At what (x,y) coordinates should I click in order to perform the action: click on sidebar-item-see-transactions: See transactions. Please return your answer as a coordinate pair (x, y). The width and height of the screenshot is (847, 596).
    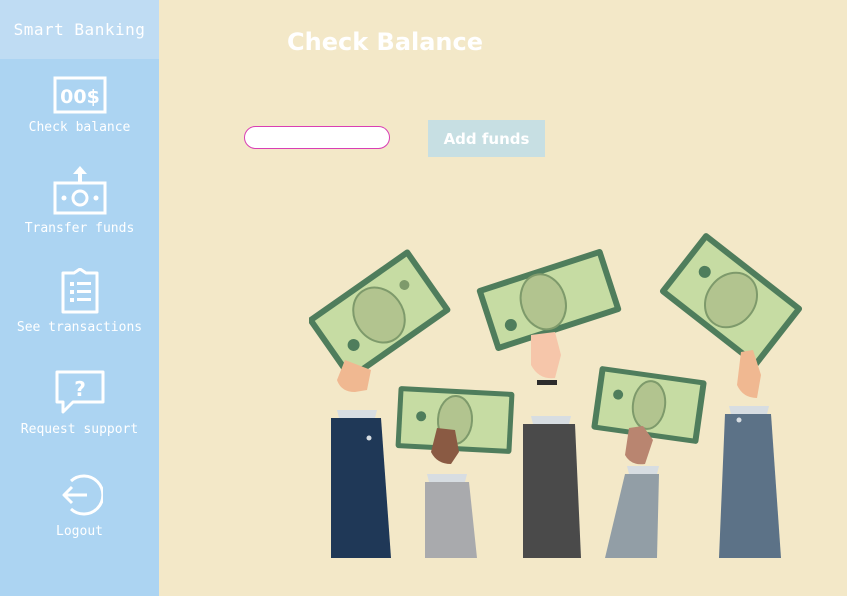
    Looking at the image, I should click on (79, 301).